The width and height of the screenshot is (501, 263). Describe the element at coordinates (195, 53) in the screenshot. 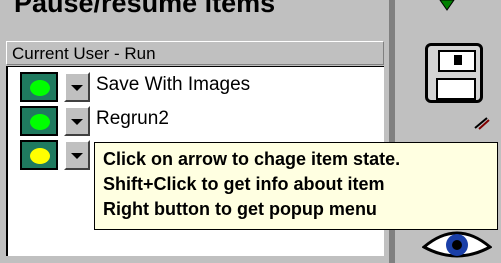

I see `list-header: Current User - Run` at that location.